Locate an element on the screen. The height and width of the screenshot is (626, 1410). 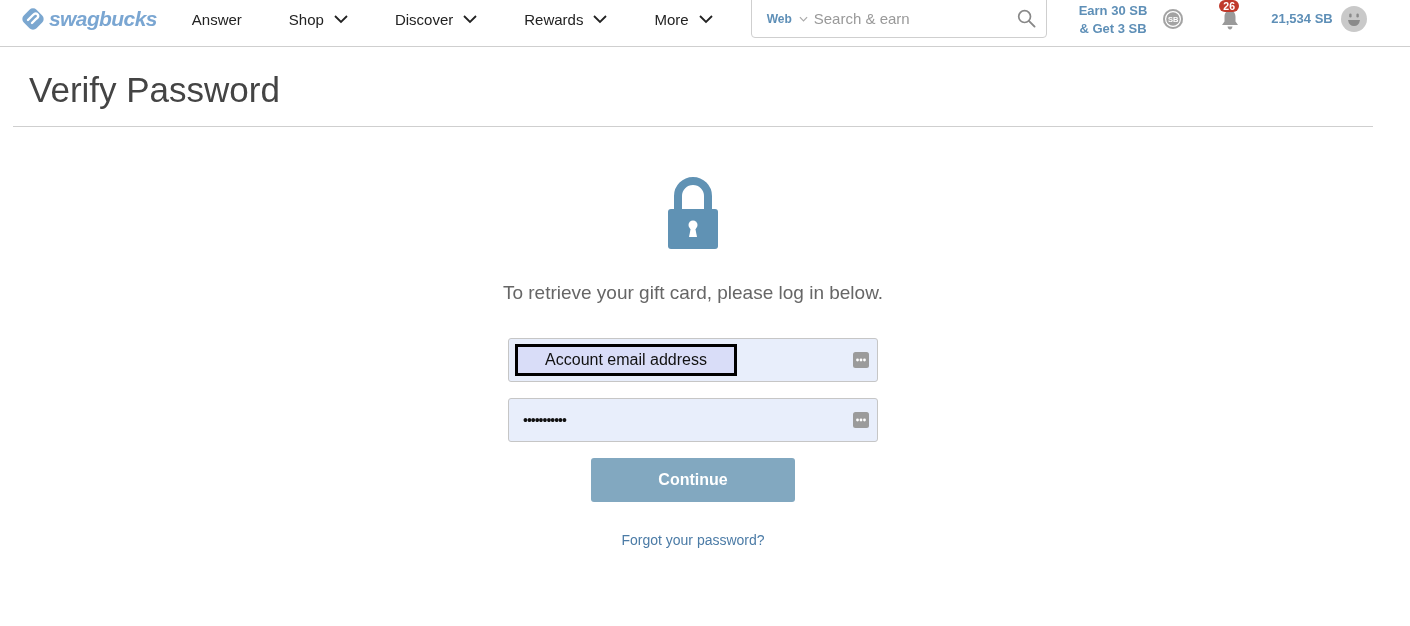
instruction-text: To retrieve your gift card, please log in below. is located at coordinates (693, 293).